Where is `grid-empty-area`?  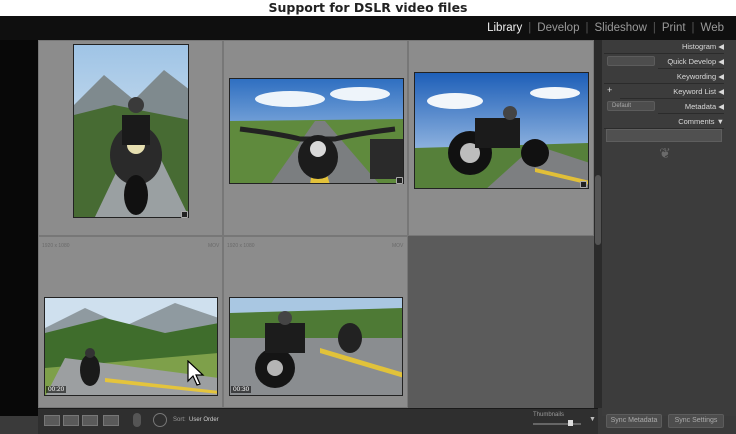 grid-empty-area is located at coordinates (501, 322).